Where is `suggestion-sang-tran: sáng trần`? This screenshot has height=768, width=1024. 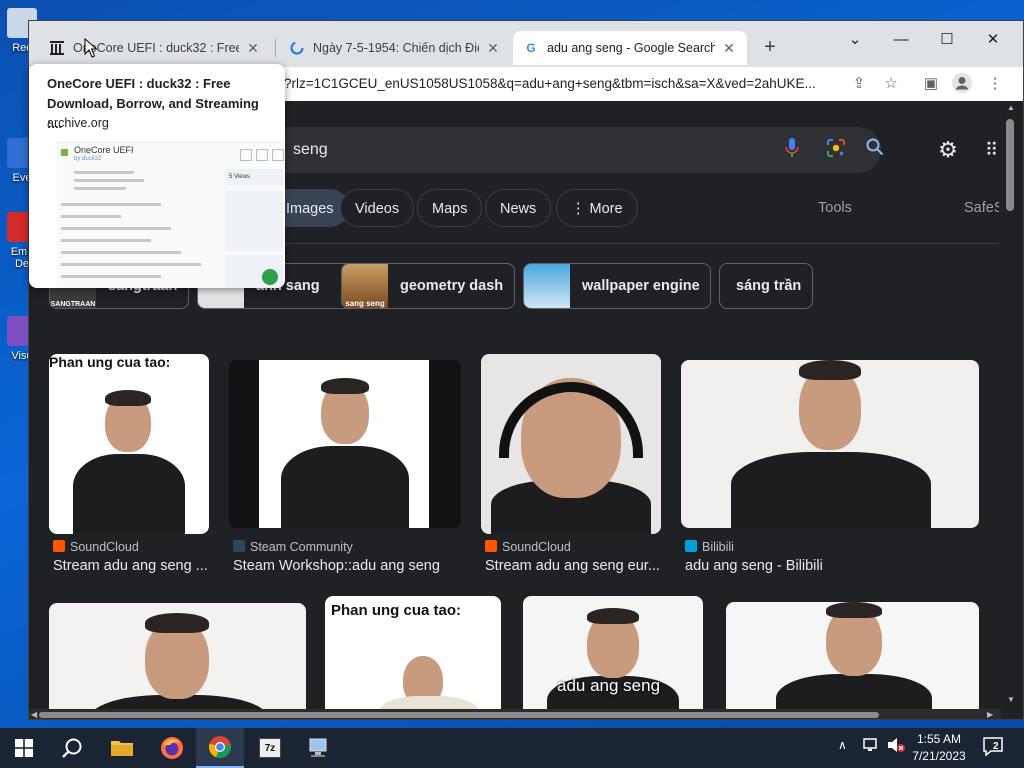 suggestion-sang-tran: sáng trần is located at coordinates (766, 286).